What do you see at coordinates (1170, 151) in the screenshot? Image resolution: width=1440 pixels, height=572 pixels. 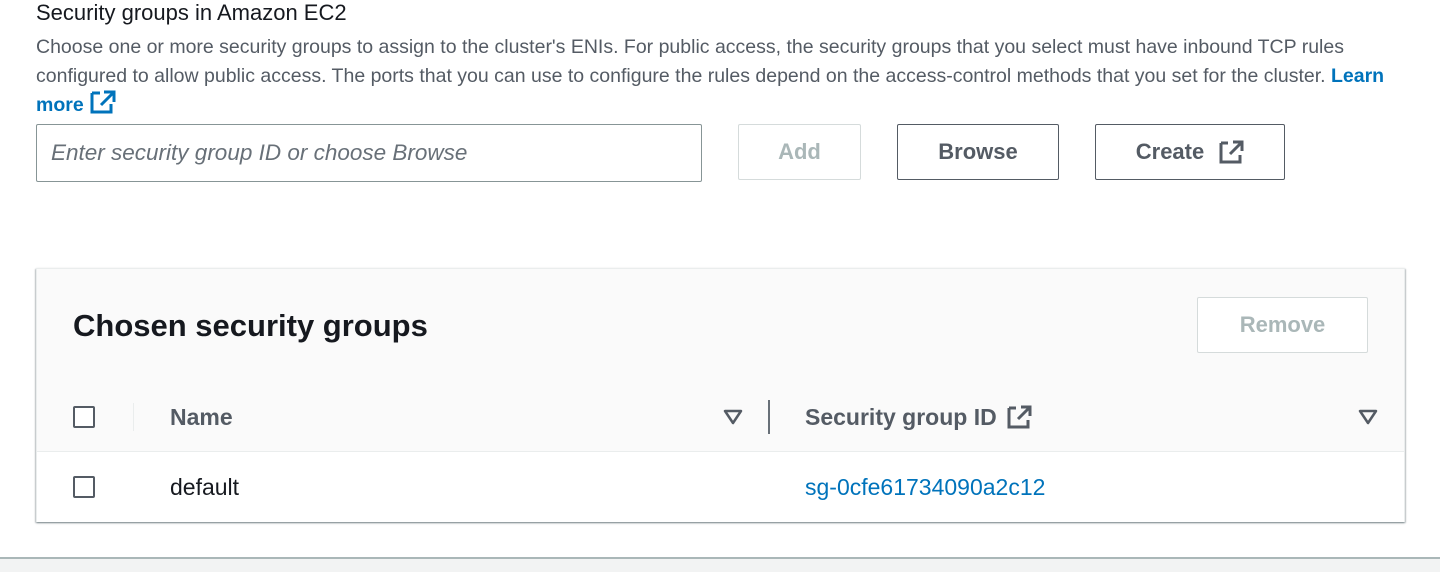 I see `create-button-label: Create` at bounding box center [1170, 151].